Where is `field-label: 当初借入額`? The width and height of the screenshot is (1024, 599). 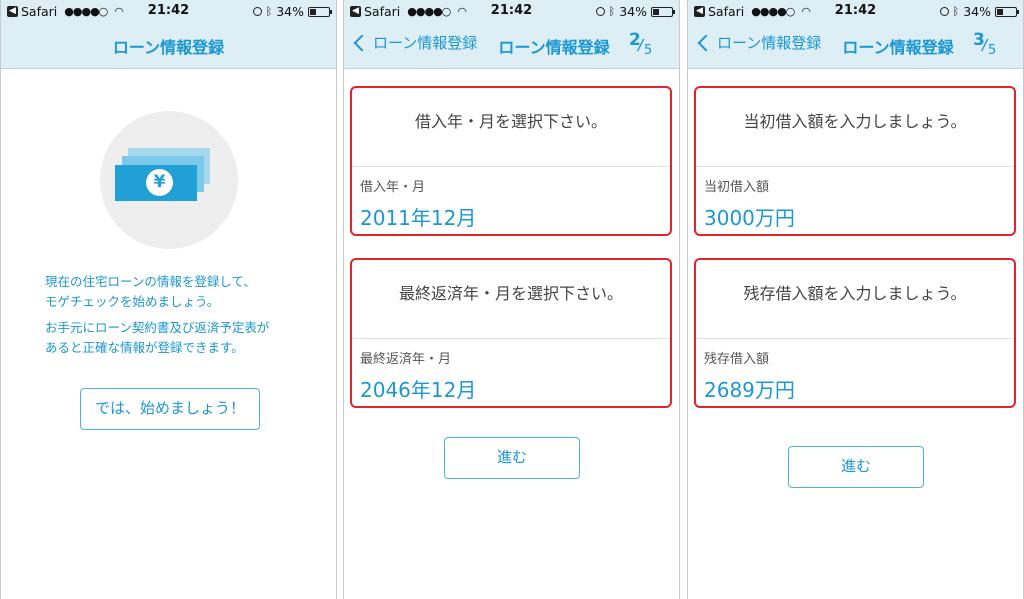
field-label: 当初借入額 is located at coordinates (737, 187).